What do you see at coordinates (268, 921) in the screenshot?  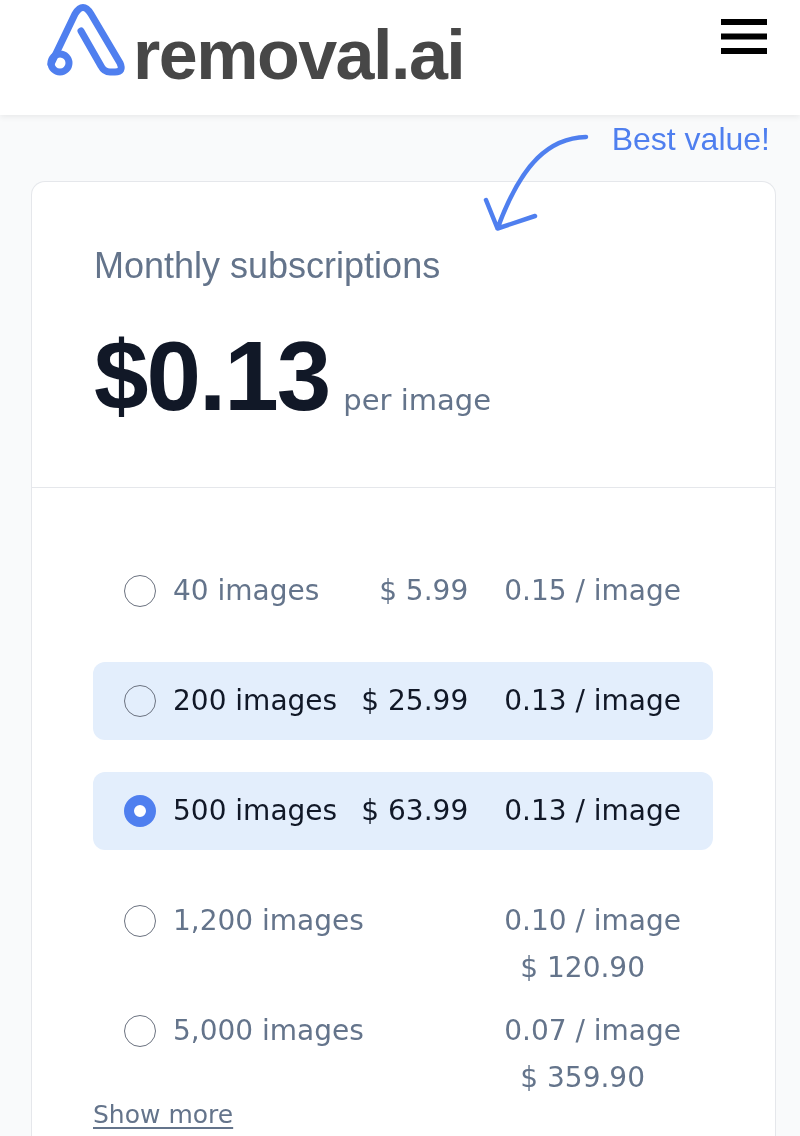 I see `image-count: 1,200 images` at bounding box center [268, 921].